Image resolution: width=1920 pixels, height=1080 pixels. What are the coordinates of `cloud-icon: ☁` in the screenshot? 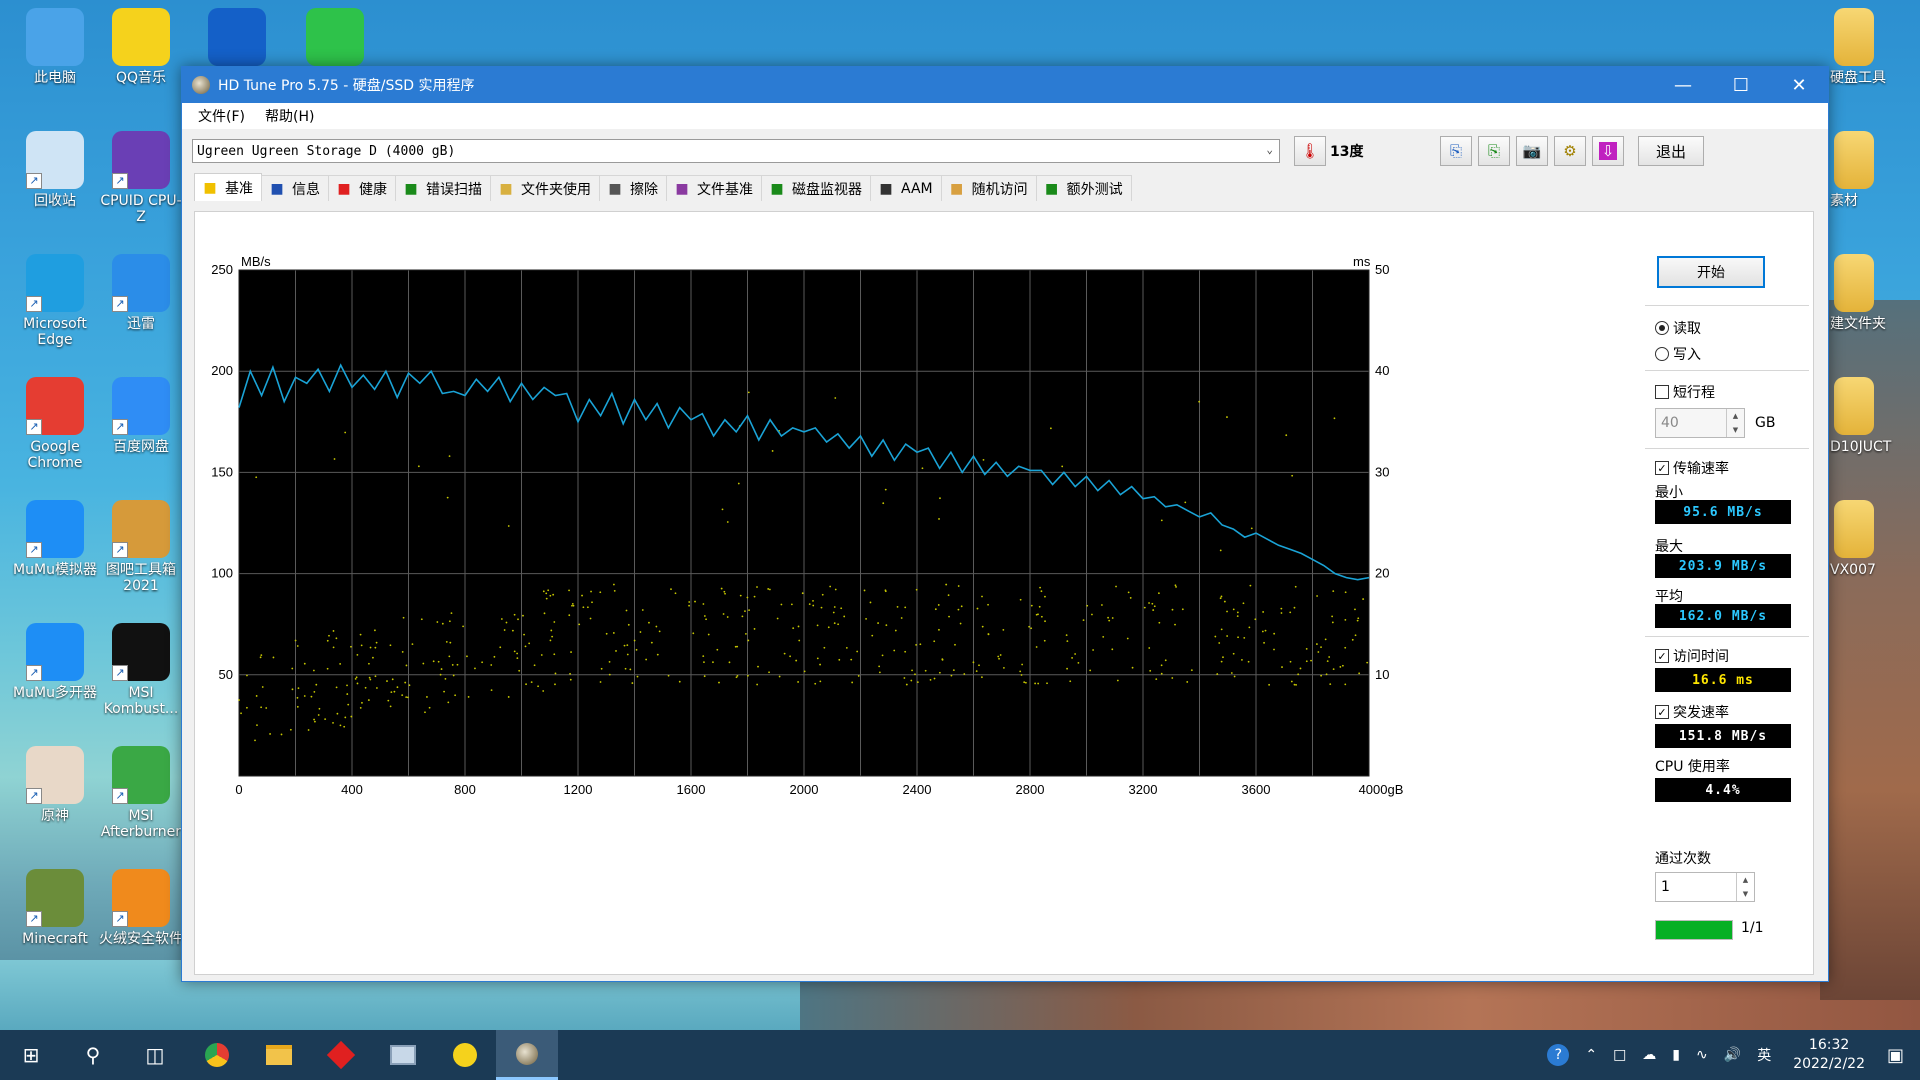 It's located at (1649, 1055).